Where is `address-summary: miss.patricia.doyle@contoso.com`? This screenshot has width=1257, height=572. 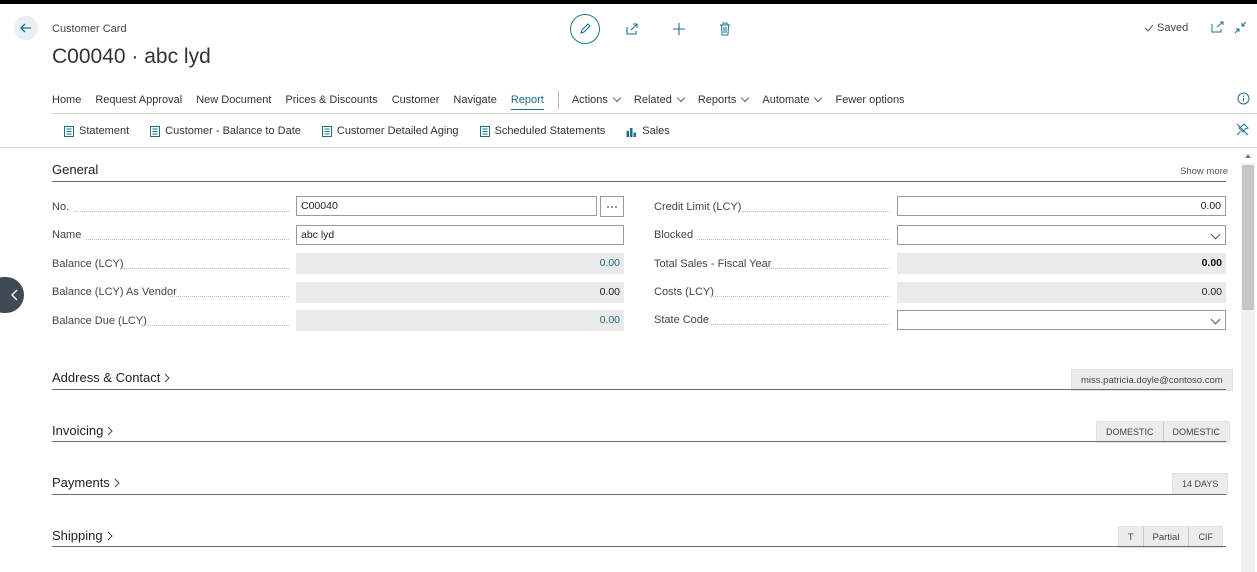
address-summary: miss.patricia.doyle@contoso.com is located at coordinates (1152, 380).